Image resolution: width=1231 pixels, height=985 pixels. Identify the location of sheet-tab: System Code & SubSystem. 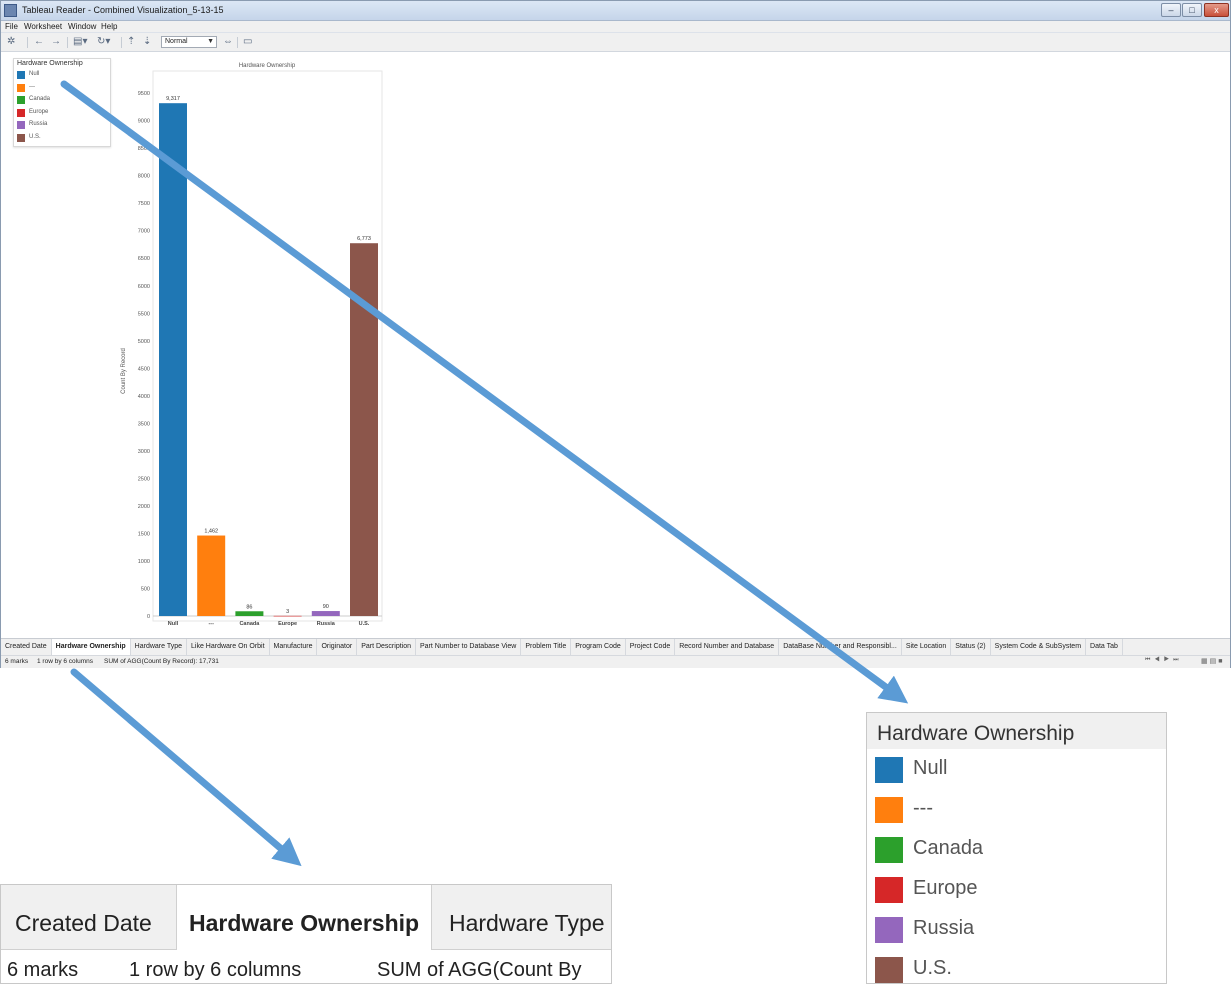
(1039, 647).